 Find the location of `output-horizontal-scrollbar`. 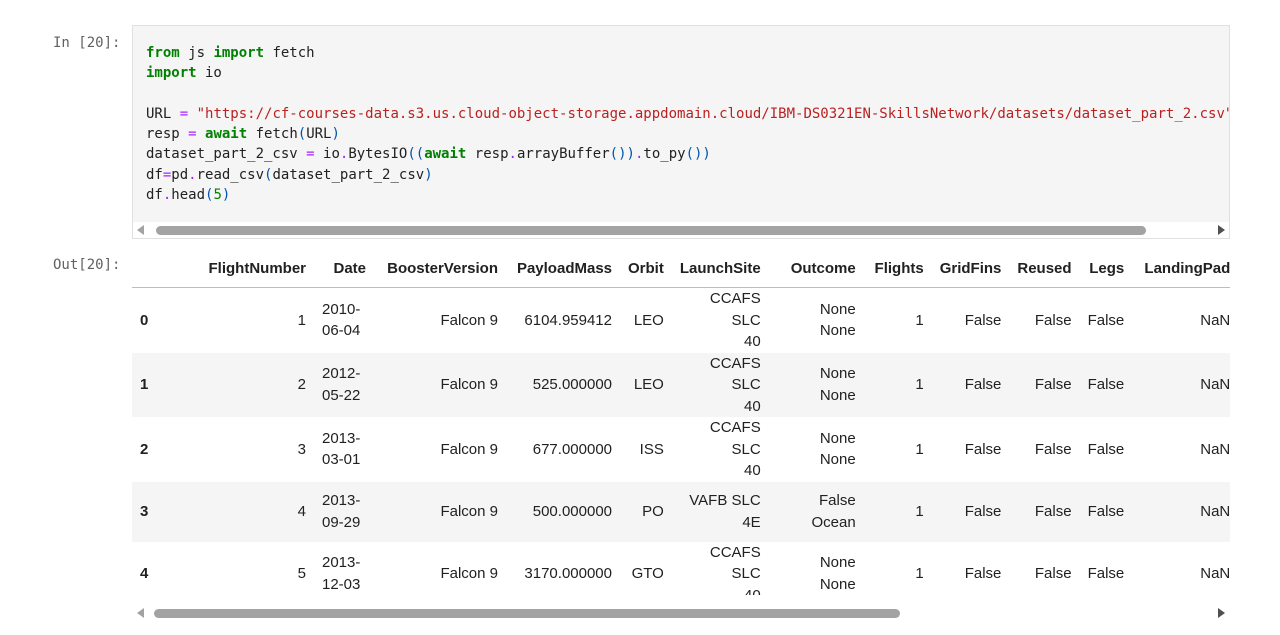

output-horizontal-scrollbar is located at coordinates (681, 613).